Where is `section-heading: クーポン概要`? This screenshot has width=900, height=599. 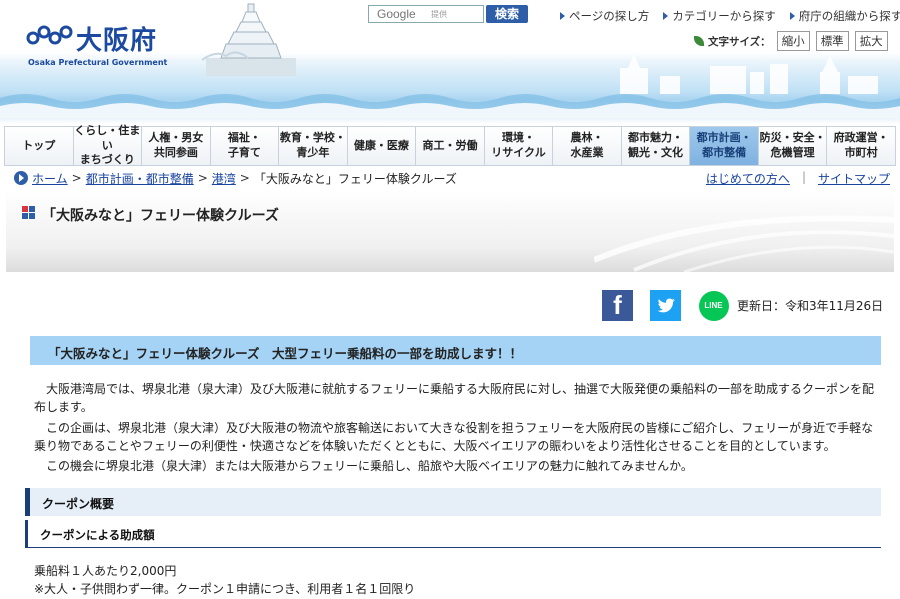 section-heading: クーポン概要 is located at coordinates (453, 502).